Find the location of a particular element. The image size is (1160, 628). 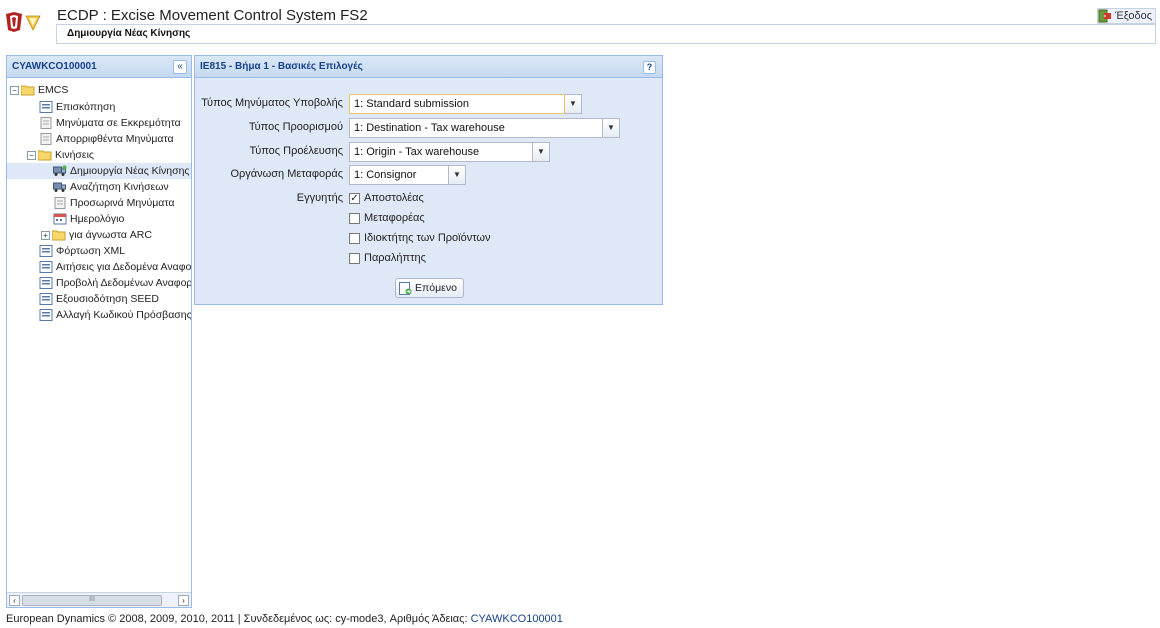

origin-type-select: 1: Origin - Tax warehouse ▼ is located at coordinates (449, 152).